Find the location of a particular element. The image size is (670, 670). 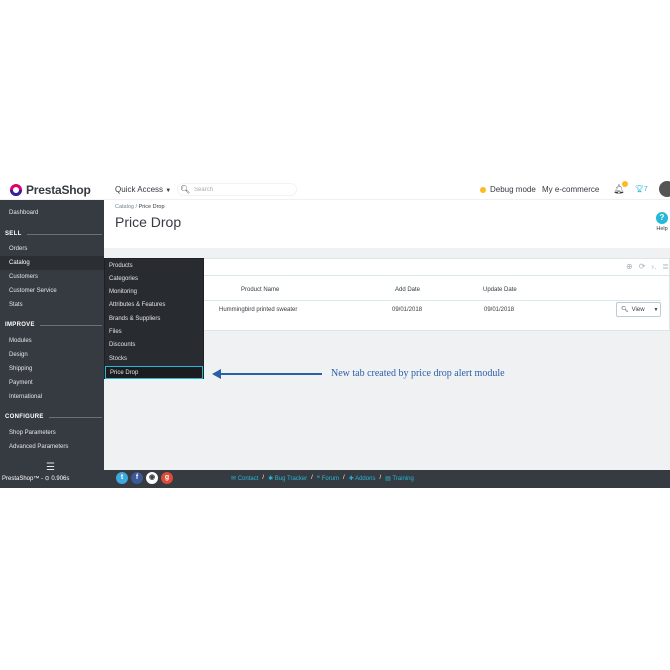

google-plus-icon: g is located at coordinates (167, 478).